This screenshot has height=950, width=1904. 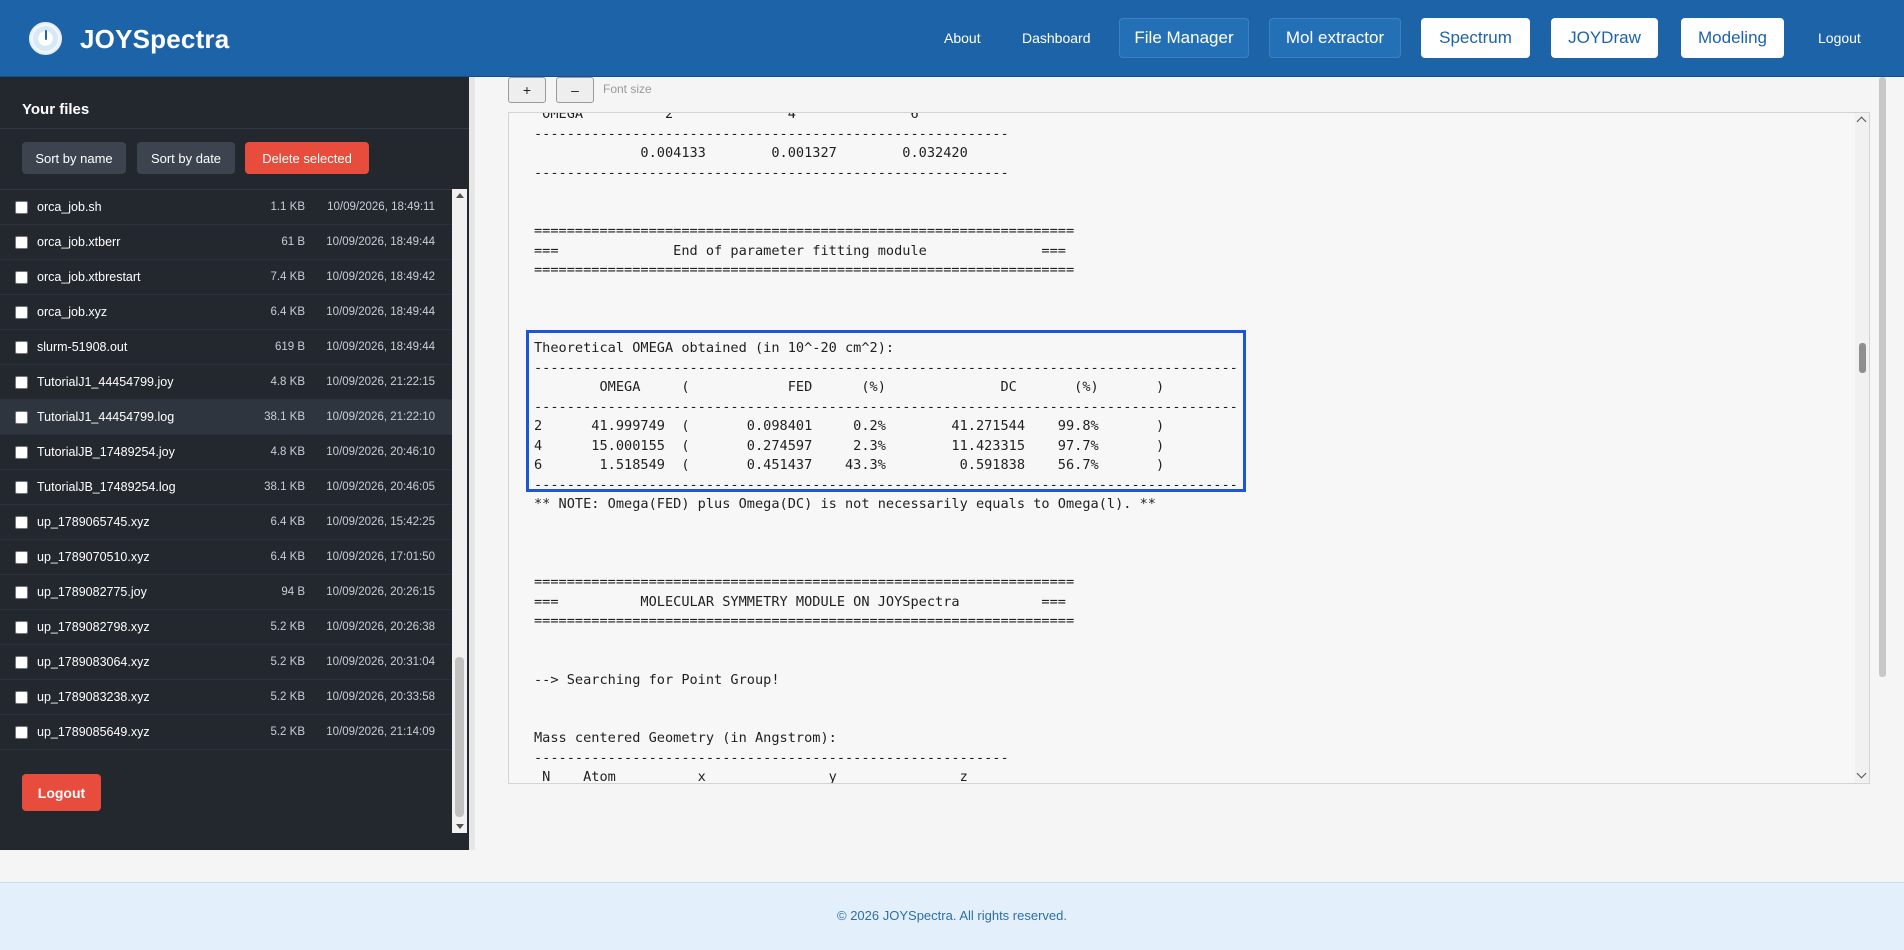 What do you see at coordinates (307, 158) in the screenshot?
I see `delete-selected-button: Delete selected` at bounding box center [307, 158].